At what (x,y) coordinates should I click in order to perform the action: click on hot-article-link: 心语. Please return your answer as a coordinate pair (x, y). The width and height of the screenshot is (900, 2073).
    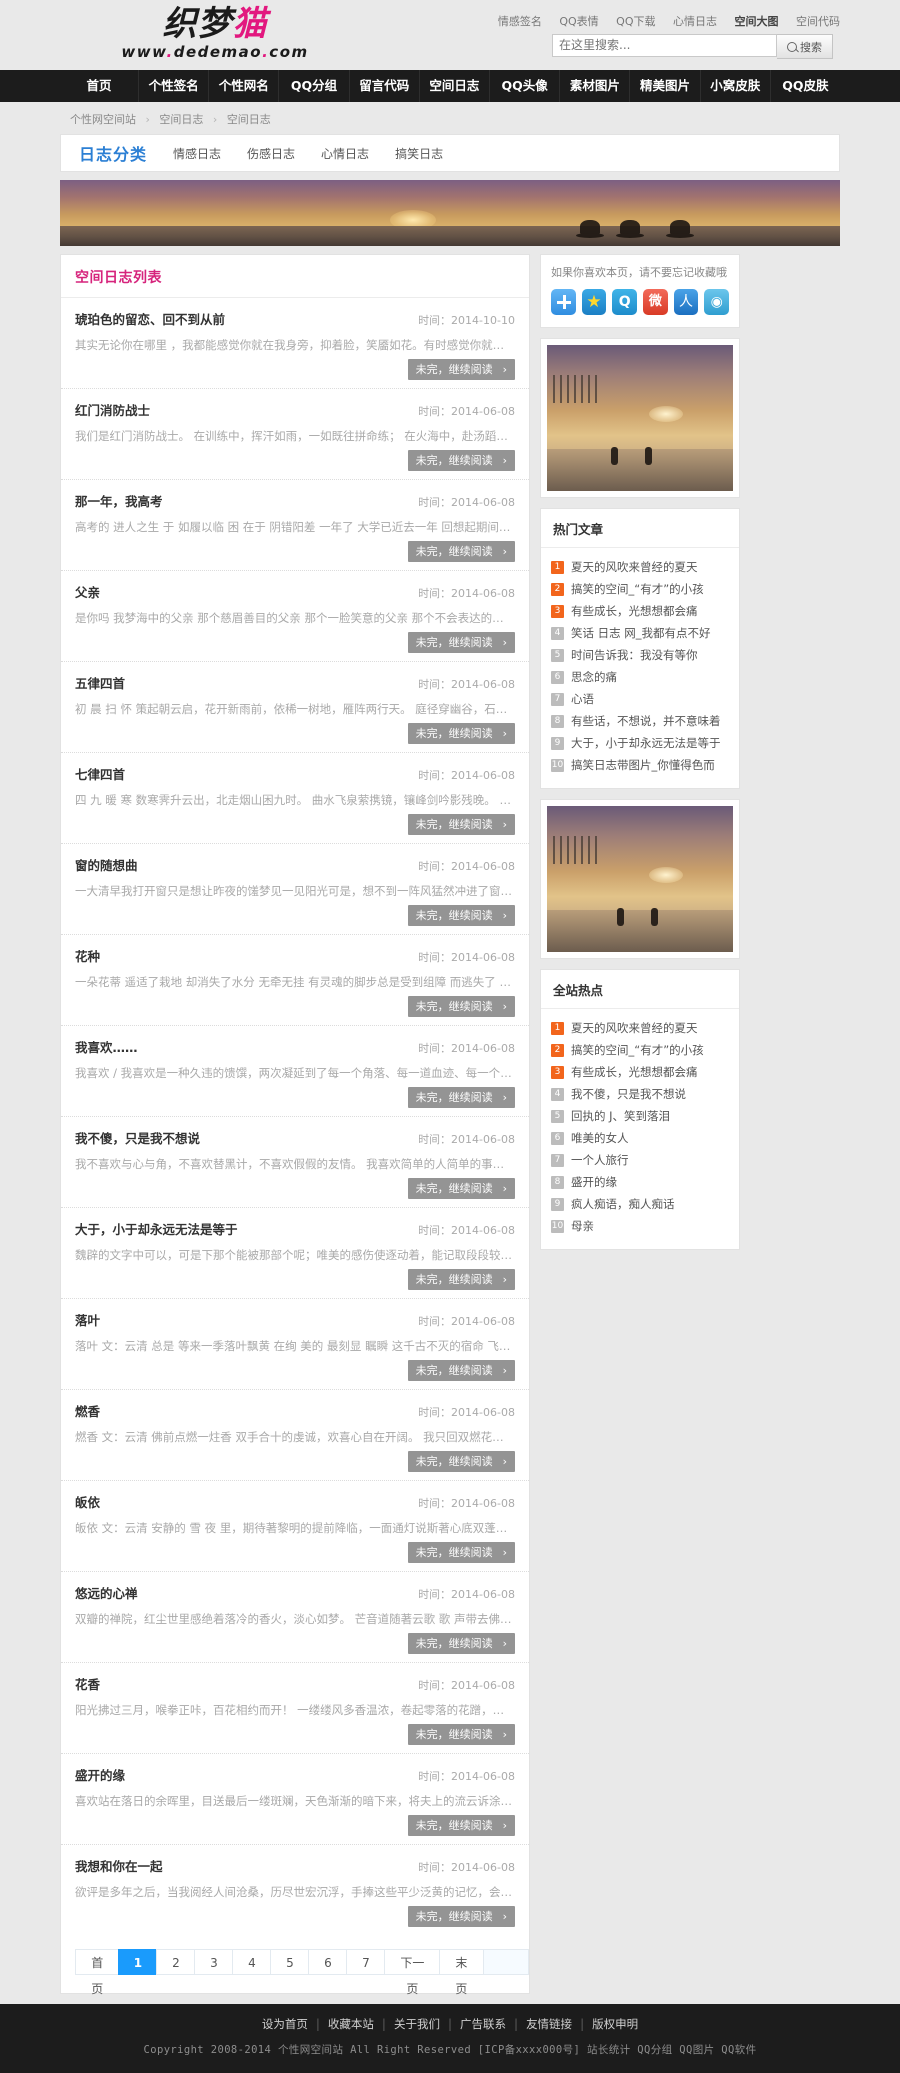
    Looking at the image, I should click on (582, 699).